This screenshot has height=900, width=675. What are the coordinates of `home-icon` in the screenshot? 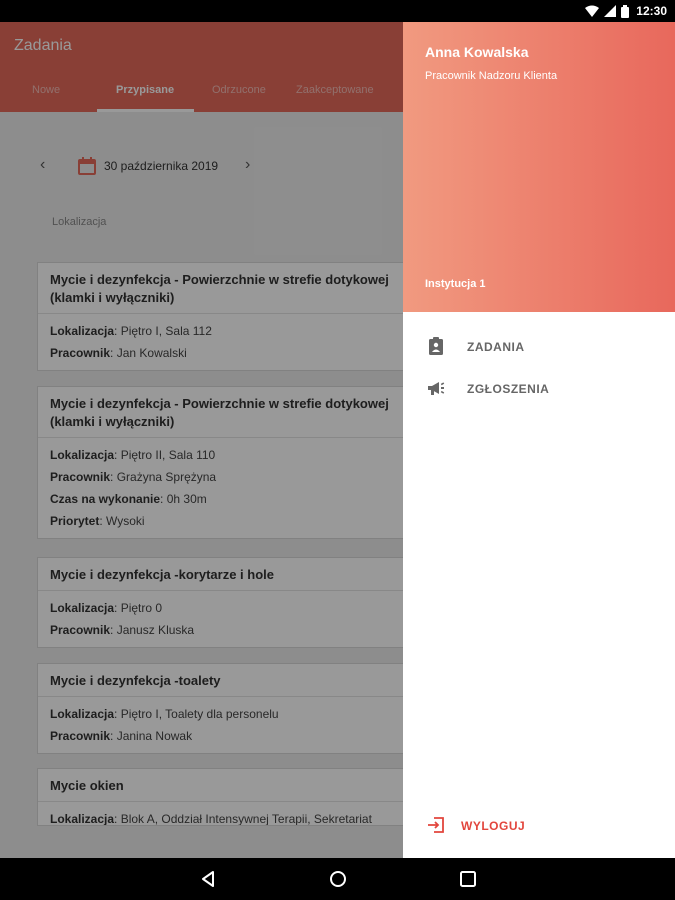 It's located at (338, 879).